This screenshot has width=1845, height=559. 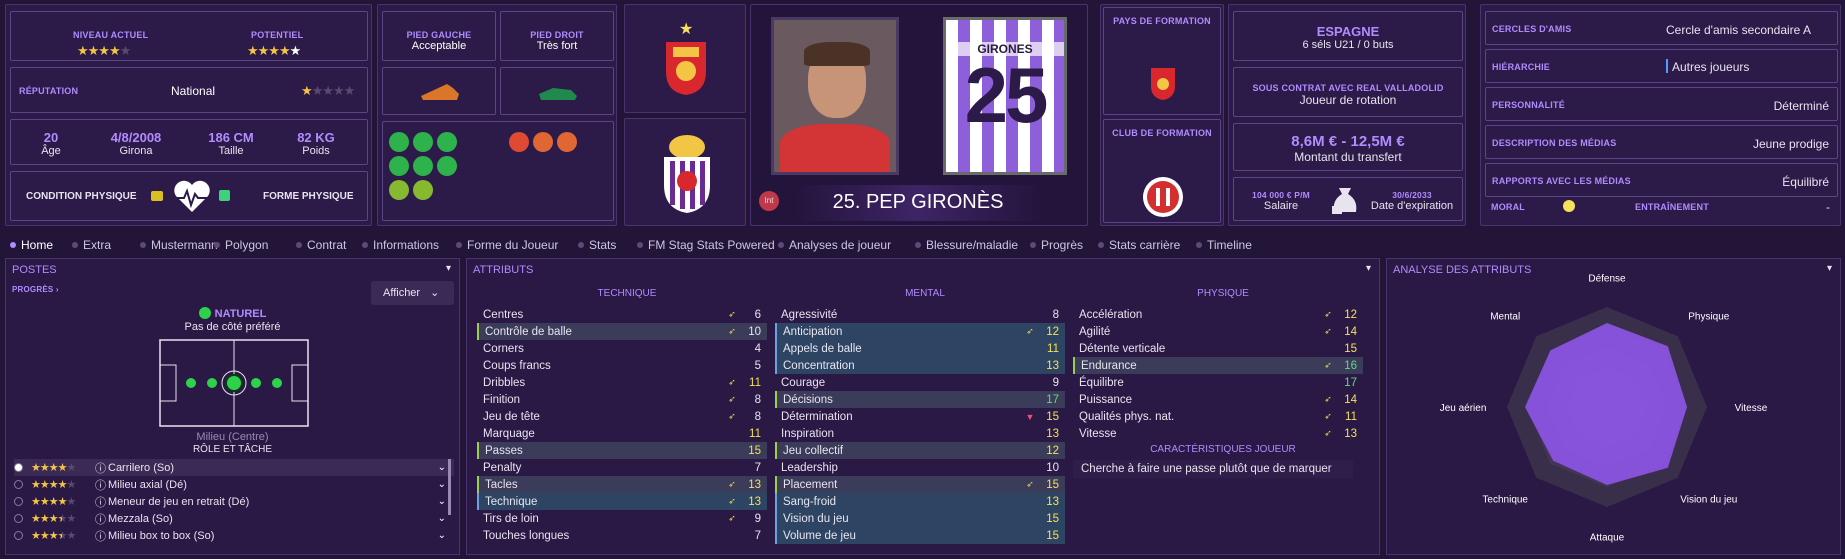 What do you see at coordinates (920, 535) in the screenshot?
I see `attribute-row: Volume de jeu 15` at bounding box center [920, 535].